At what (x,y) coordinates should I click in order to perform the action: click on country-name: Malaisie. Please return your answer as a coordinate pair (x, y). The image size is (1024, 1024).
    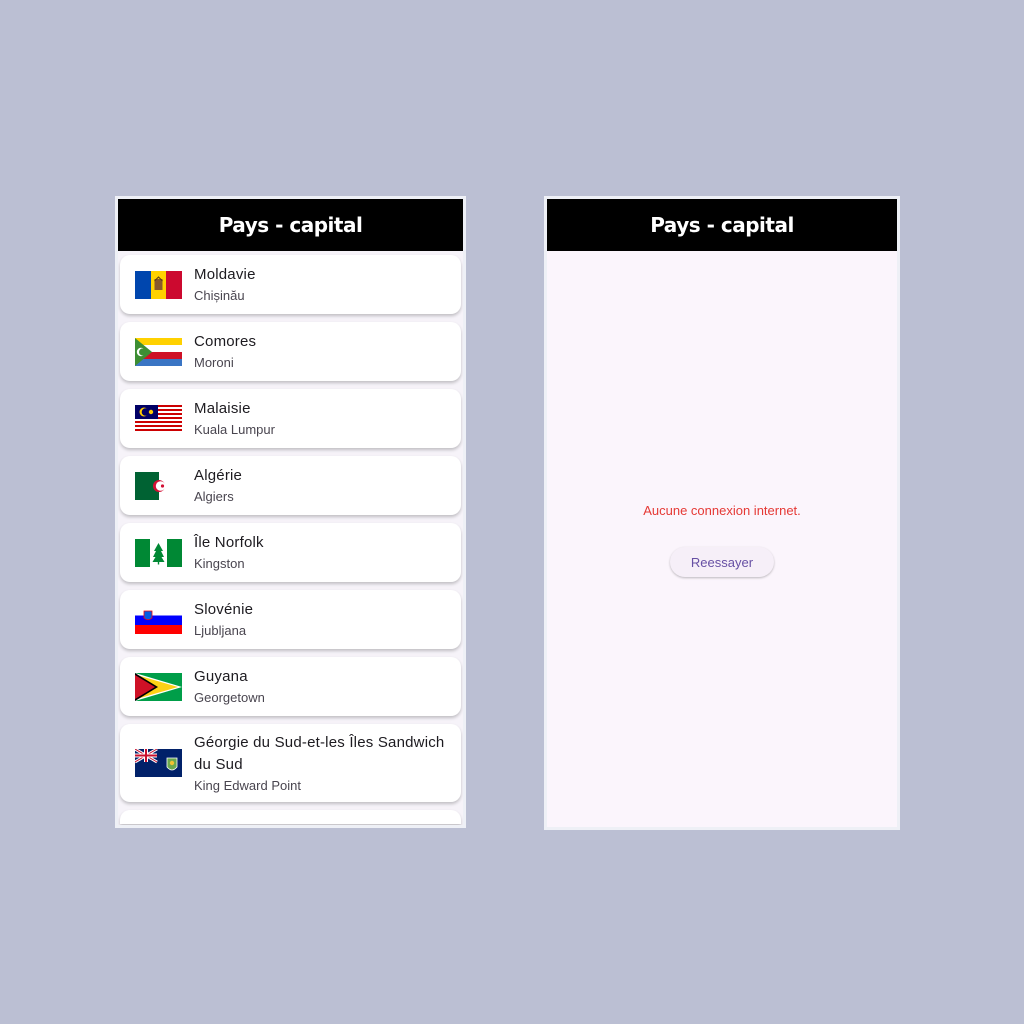
    Looking at the image, I should click on (222, 408).